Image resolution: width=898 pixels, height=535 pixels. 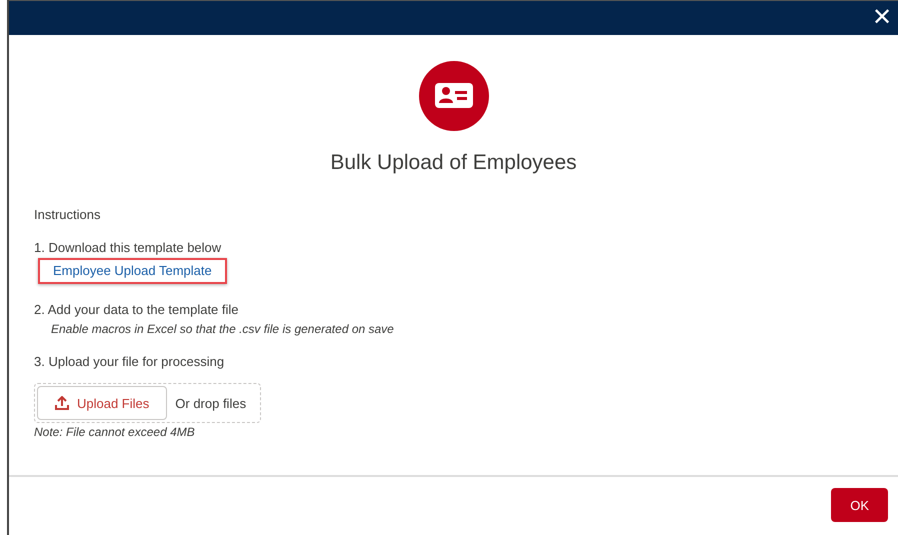 I want to click on drop-files-label: Or drop files, so click(x=211, y=403).